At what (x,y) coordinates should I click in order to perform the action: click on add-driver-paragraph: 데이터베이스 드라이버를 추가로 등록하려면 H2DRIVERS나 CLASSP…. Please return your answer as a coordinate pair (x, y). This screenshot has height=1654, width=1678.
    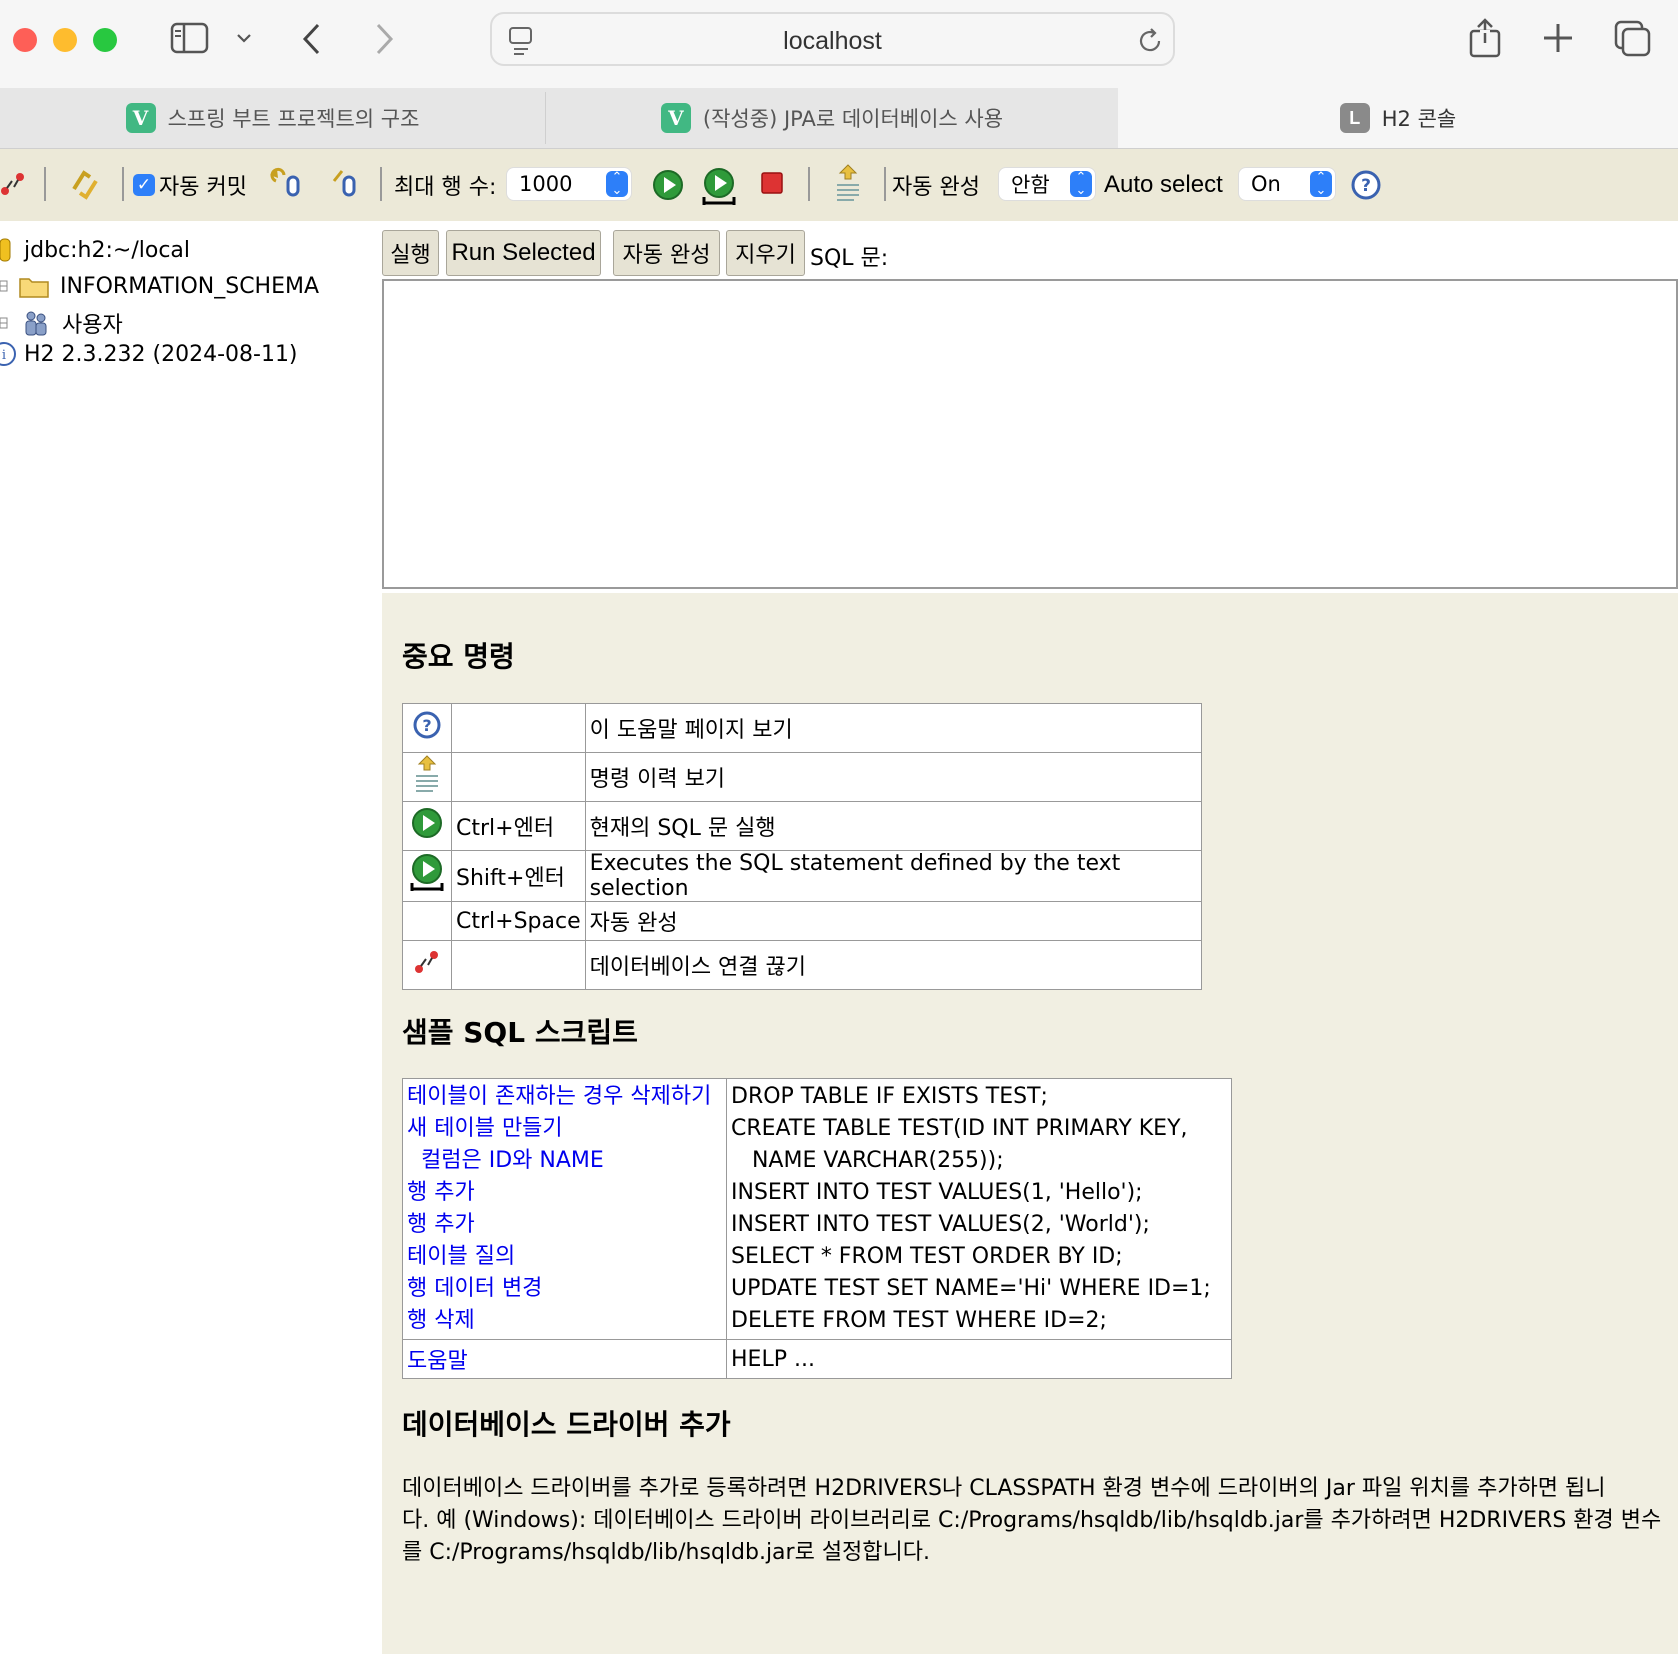
    Looking at the image, I should click on (1037, 1521).